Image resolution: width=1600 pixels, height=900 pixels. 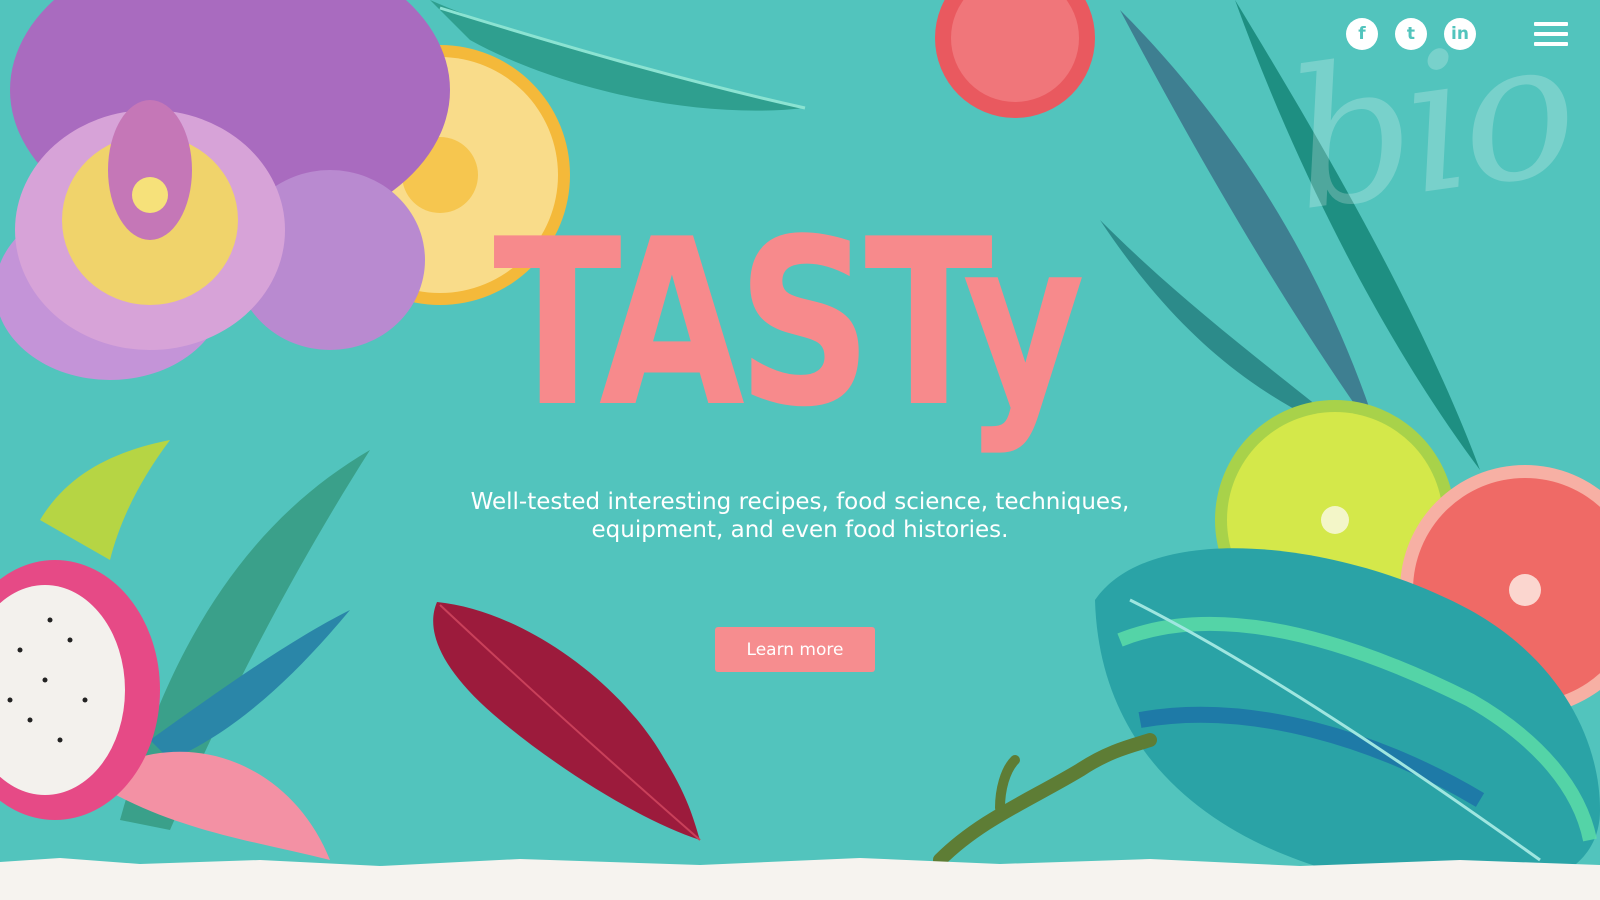 What do you see at coordinates (1362, 34) in the screenshot?
I see `facebook-icon: f` at bounding box center [1362, 34].